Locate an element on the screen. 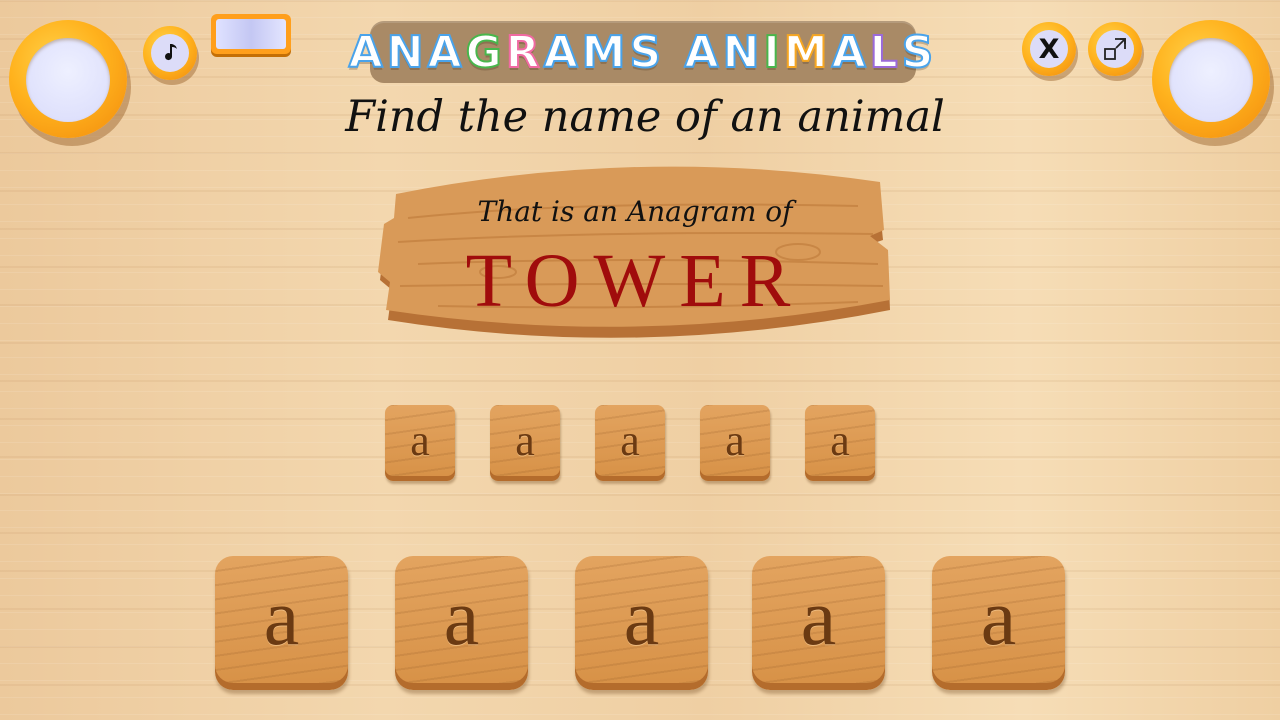 The image size is (1280, 720). title-banner: ANAGRAMS ANIMALS is located at coordinates (641, 52).